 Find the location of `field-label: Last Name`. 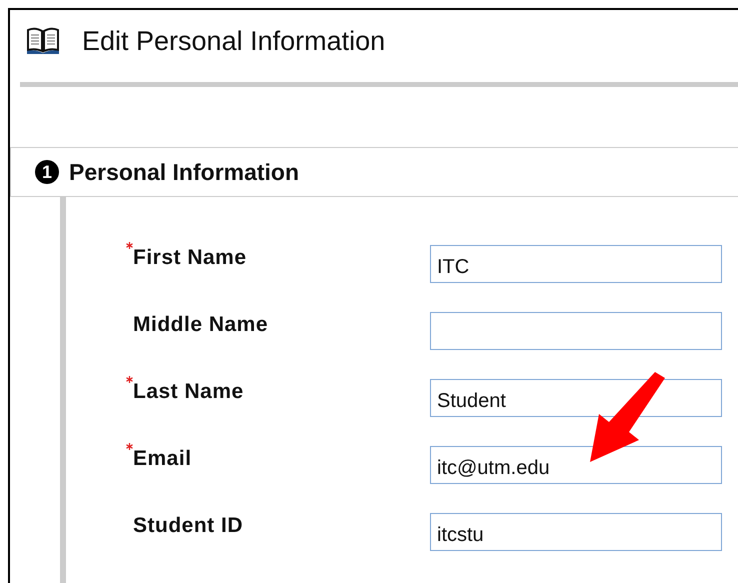

field-label: Last Name is located at coordinates (188, 392).